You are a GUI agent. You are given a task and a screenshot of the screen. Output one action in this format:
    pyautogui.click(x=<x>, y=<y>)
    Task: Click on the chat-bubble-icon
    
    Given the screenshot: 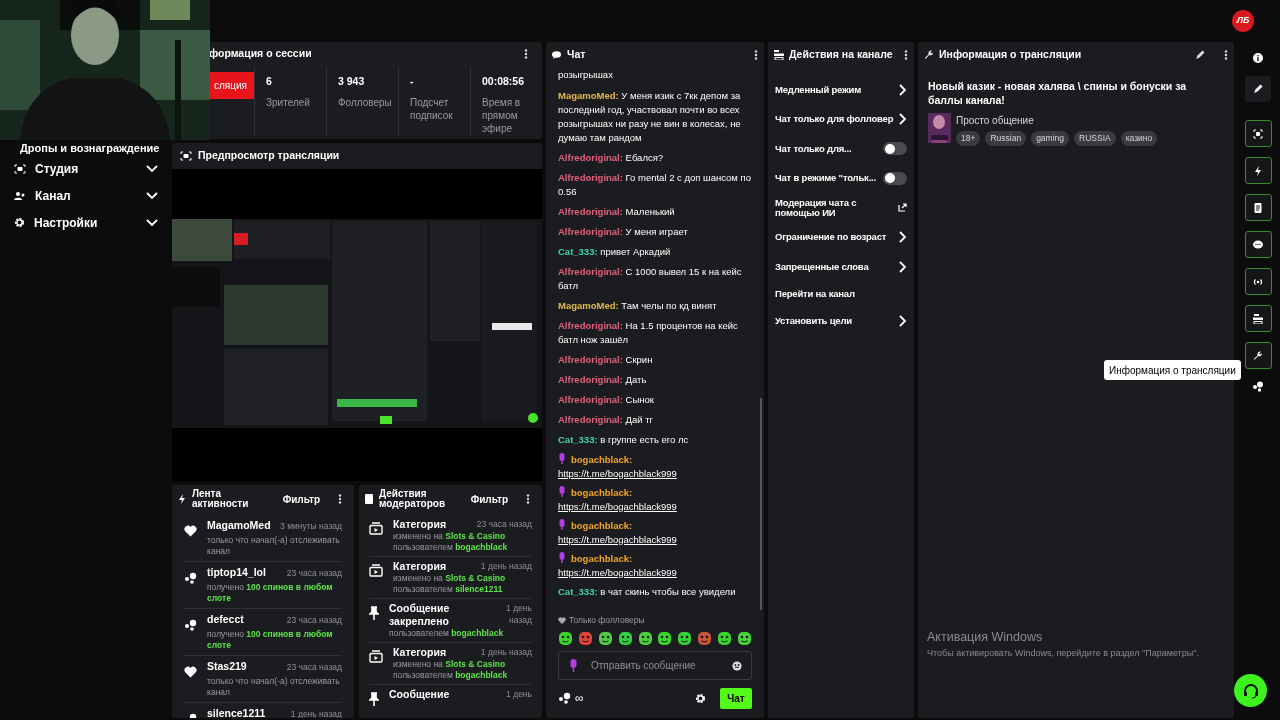 What is the action you would take?
    pyautogui.click(x=556, y=55)
    